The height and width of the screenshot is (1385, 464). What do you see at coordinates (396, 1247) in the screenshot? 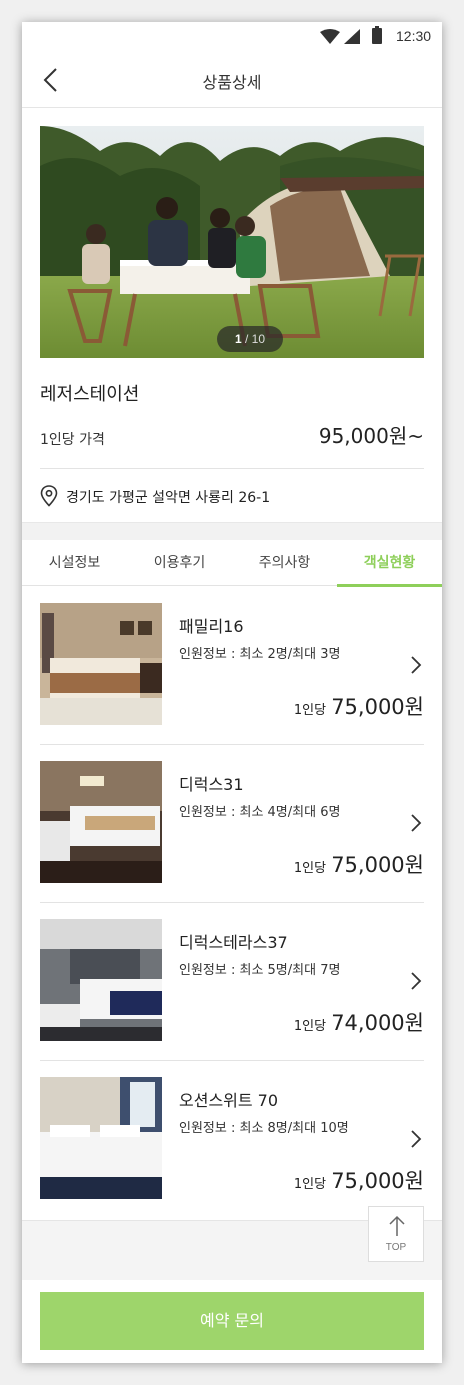
I see `scroll-top-label: TOP` at bounding box center [396, 1247].